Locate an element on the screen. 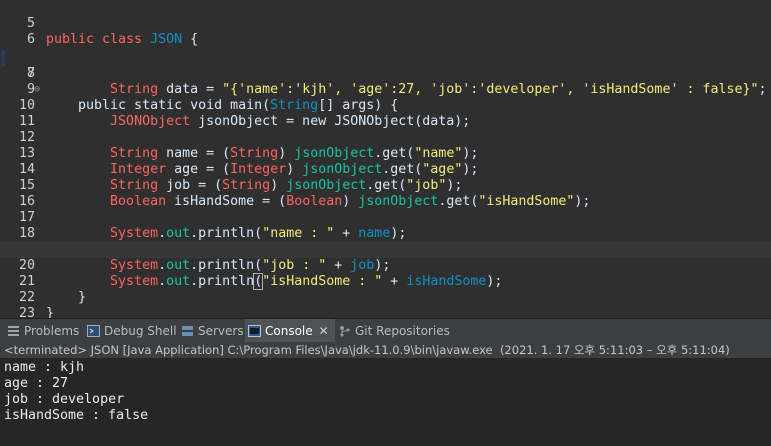 The width and height of the screenshot is (771, 446). console-output-line: job : developer is located at coordinates (64, 399).